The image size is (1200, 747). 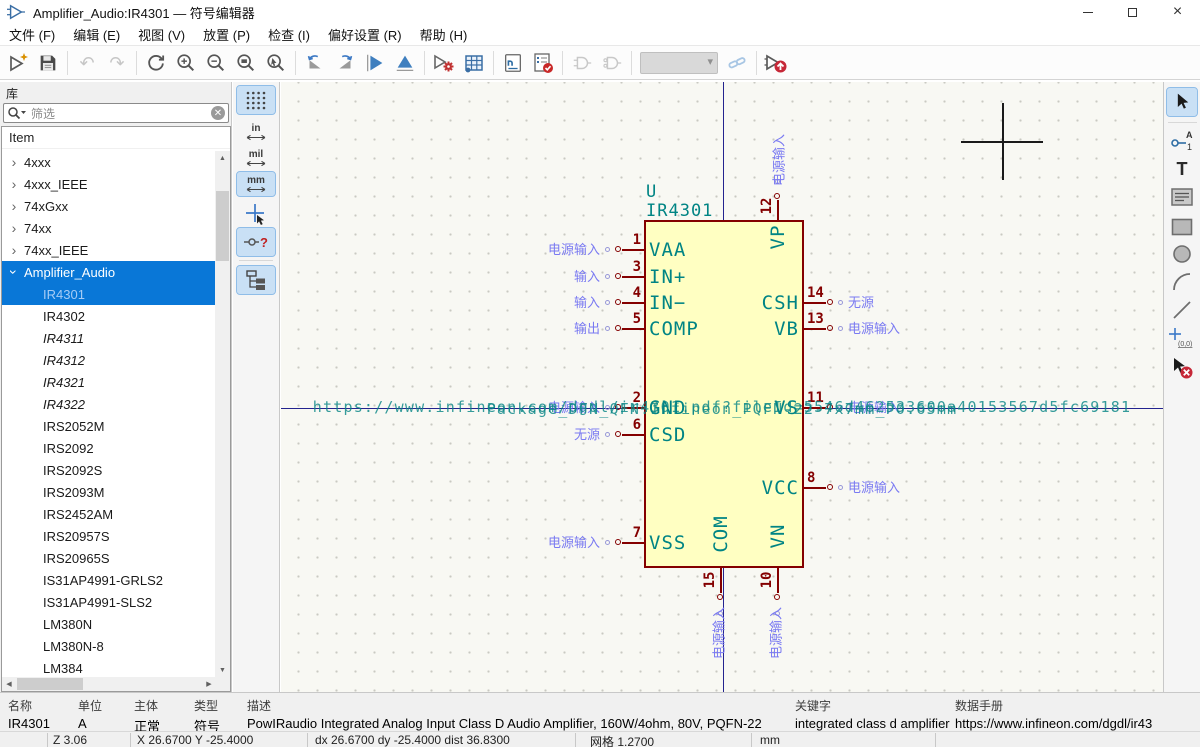 What do you see at coordinates (315, 63) in the screenshot?
I see `rotate-ccw-button` at bounding box center [315, 63].